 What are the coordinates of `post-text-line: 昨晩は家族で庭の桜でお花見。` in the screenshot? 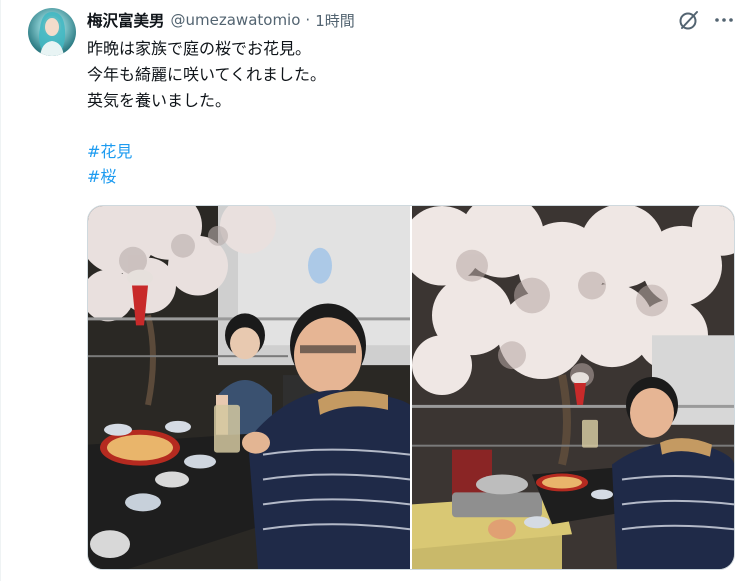 It's located at (199, 48).